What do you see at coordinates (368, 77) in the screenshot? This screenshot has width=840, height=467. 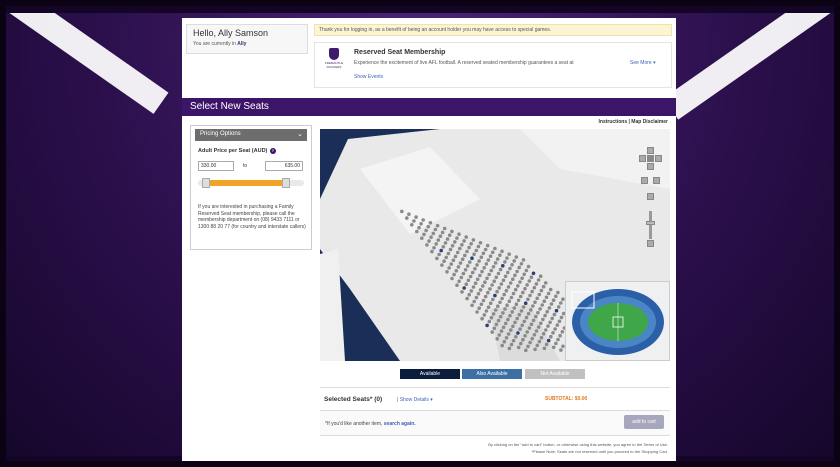 I see `show-events-link: Show Events` at bounding box center [368, 77].